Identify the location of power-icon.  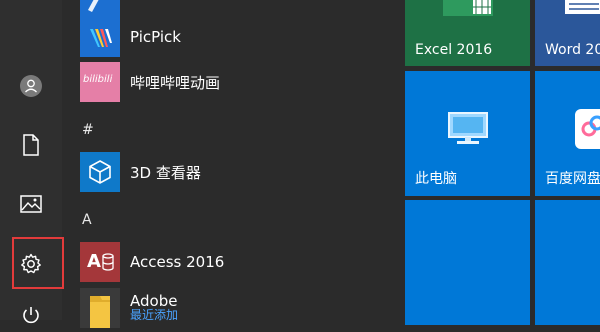
(31, 315).